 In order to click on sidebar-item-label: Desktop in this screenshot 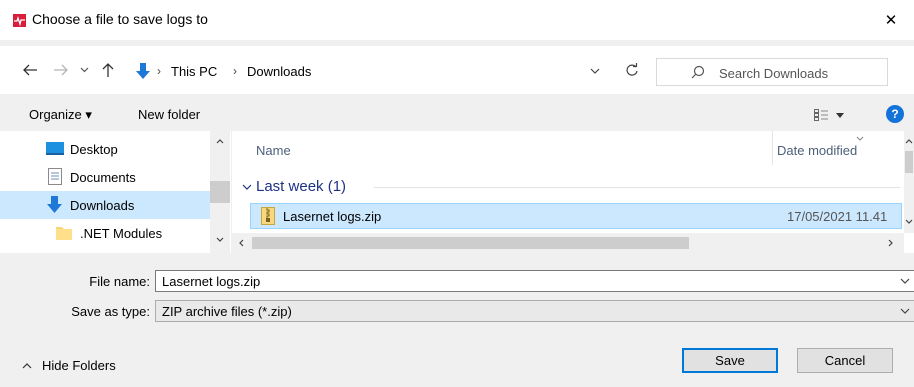, I will do `click(94, 149)`.